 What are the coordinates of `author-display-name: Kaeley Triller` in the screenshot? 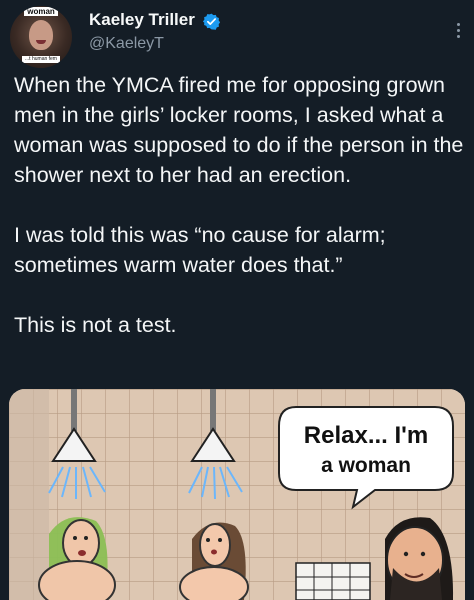 It's located at (142, 20).